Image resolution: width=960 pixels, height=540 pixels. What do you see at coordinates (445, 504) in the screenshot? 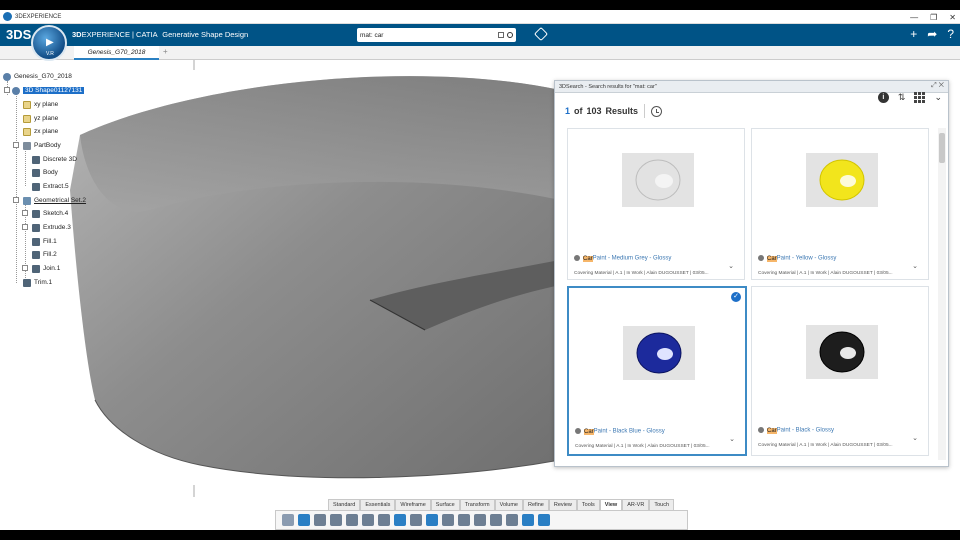
I see `tab-surface: Surface` at bounding box center [445, 504].